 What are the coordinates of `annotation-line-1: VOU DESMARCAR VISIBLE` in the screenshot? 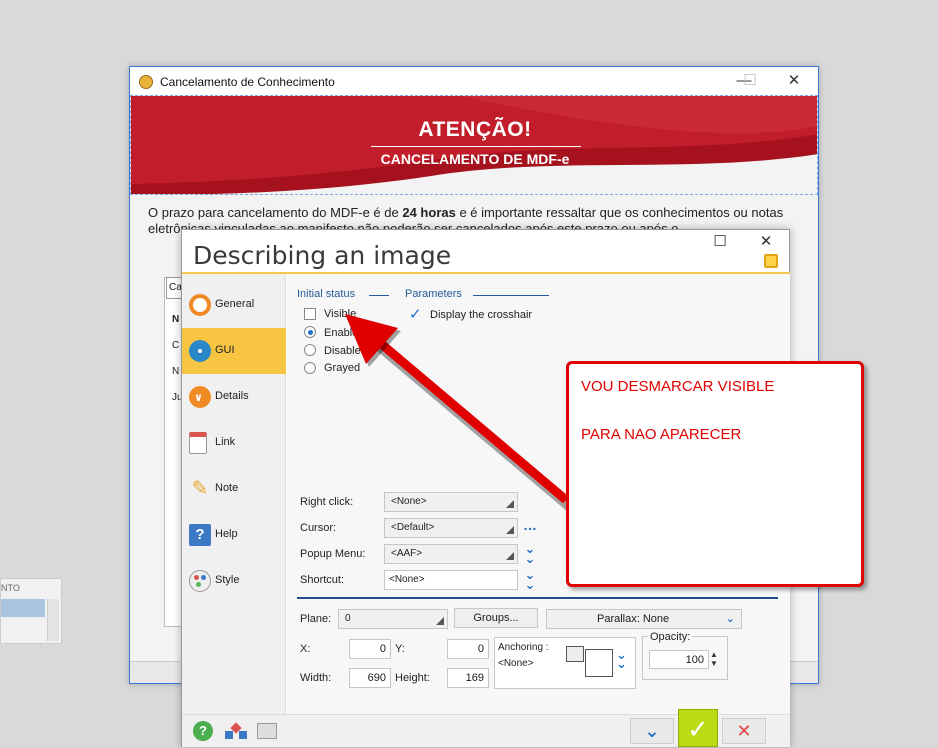 It's located at (678, 386).